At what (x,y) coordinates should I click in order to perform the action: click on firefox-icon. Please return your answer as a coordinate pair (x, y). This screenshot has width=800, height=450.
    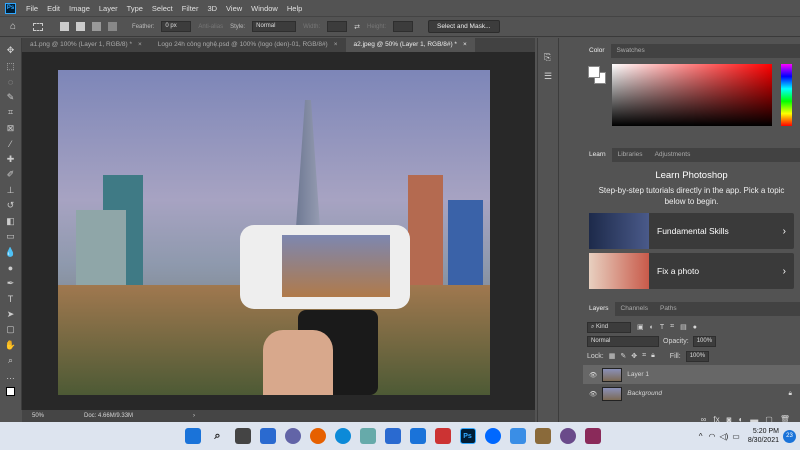
    Looking at the image, I should click on (317, 436).